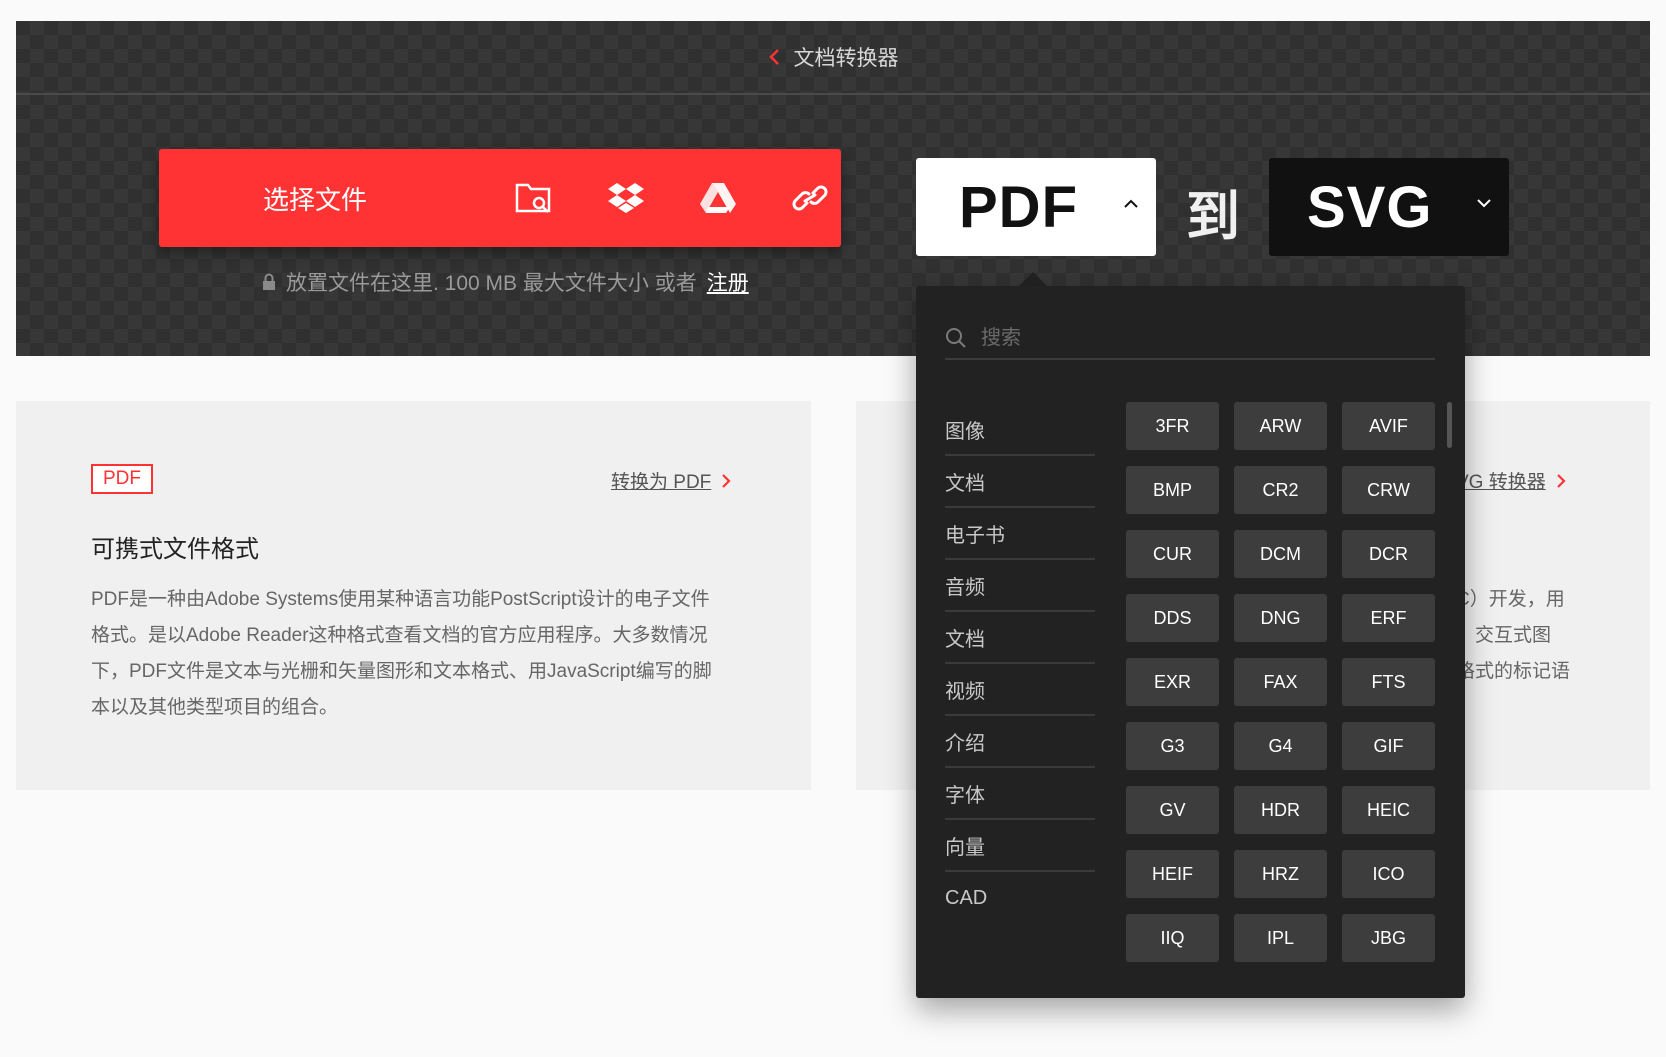 Image resolution: width=1666 pixels, height=1057 pixels. I want to click on choose-files-button: 选择文件, so click(368, 198).